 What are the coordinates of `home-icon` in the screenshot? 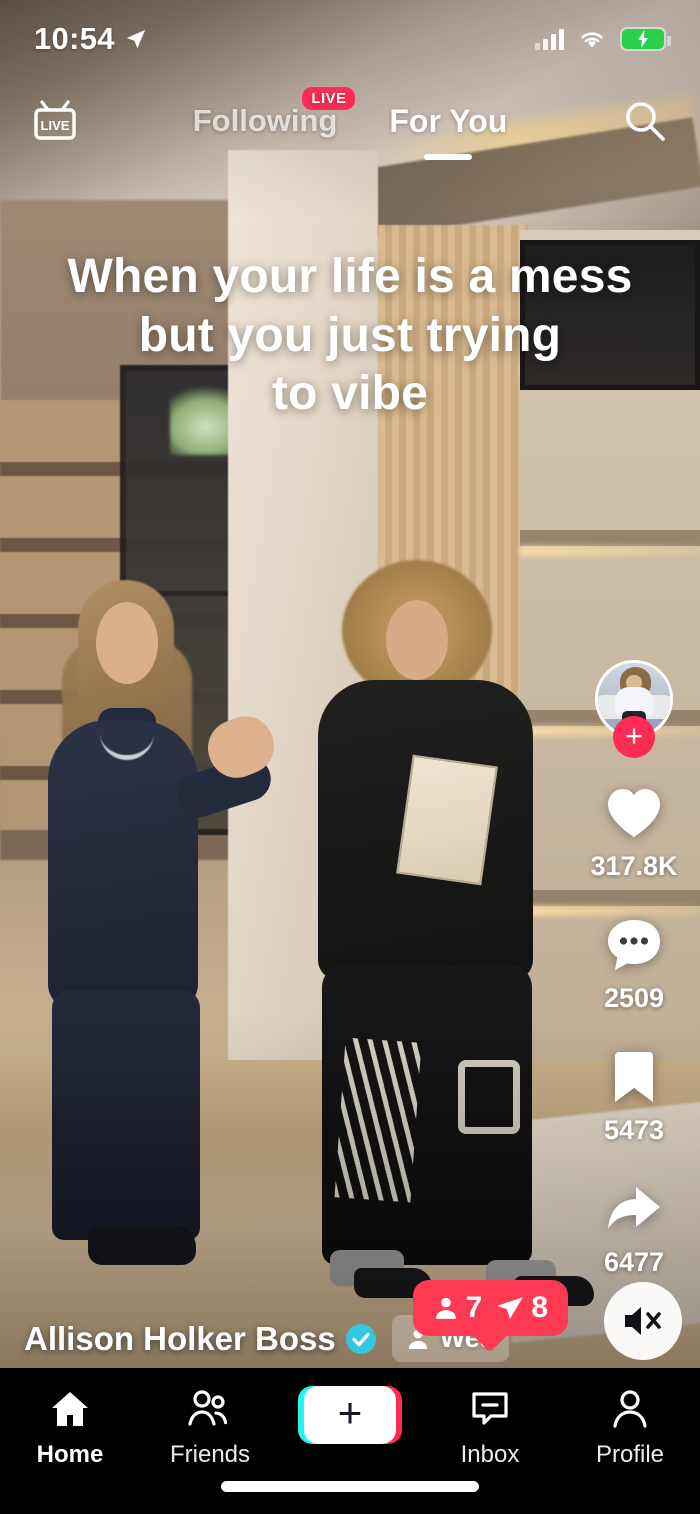 It's located at (70, 1409).